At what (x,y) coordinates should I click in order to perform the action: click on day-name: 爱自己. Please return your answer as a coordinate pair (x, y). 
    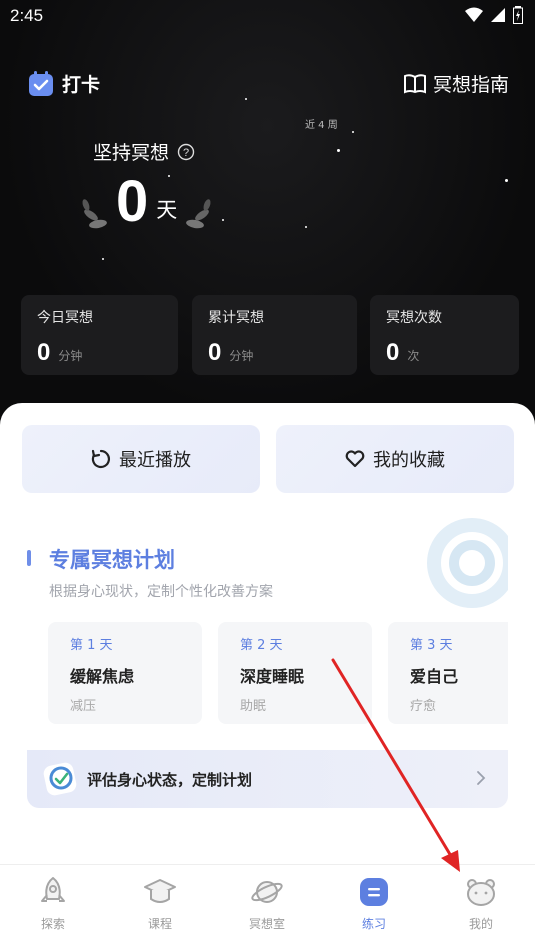
    Looking at the image, I should click on (434, 676).